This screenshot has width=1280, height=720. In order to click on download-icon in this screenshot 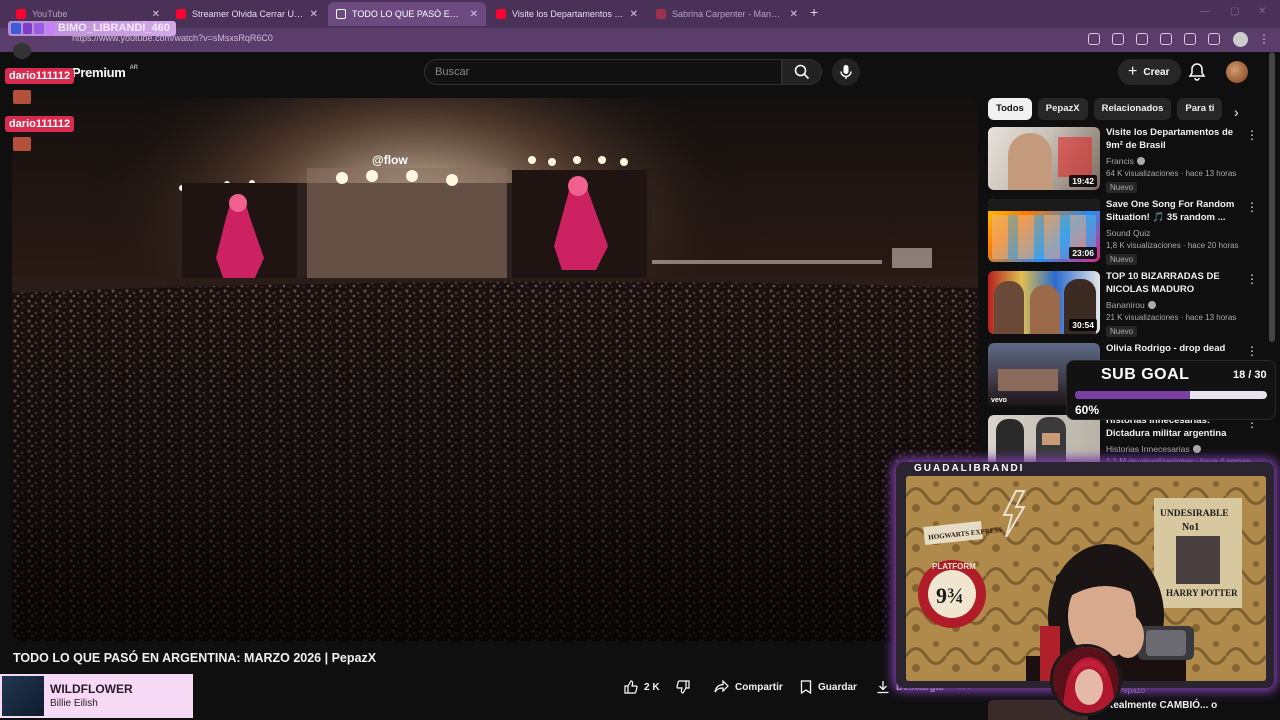, I will do `click(883, 687)`.